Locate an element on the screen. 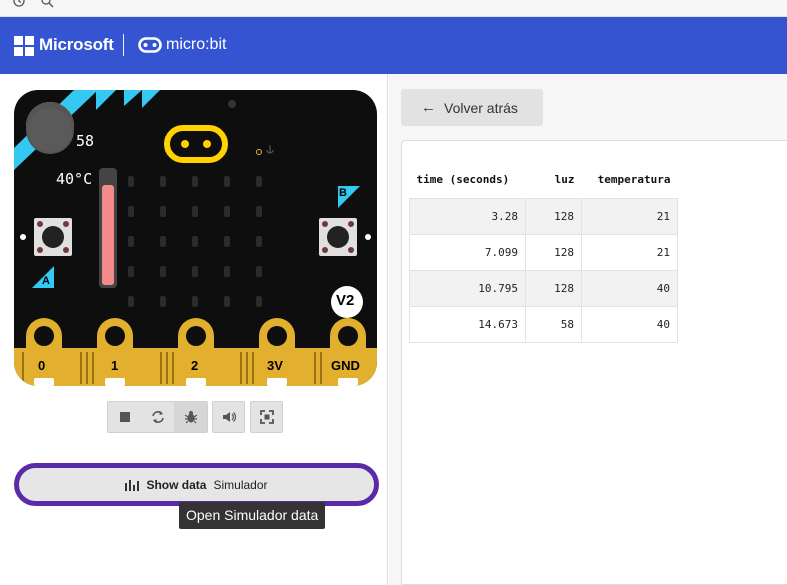 The height and width of the screenshot is (585, 787). table-row: 3.28 128 21 is located at coordinates (543, 216).